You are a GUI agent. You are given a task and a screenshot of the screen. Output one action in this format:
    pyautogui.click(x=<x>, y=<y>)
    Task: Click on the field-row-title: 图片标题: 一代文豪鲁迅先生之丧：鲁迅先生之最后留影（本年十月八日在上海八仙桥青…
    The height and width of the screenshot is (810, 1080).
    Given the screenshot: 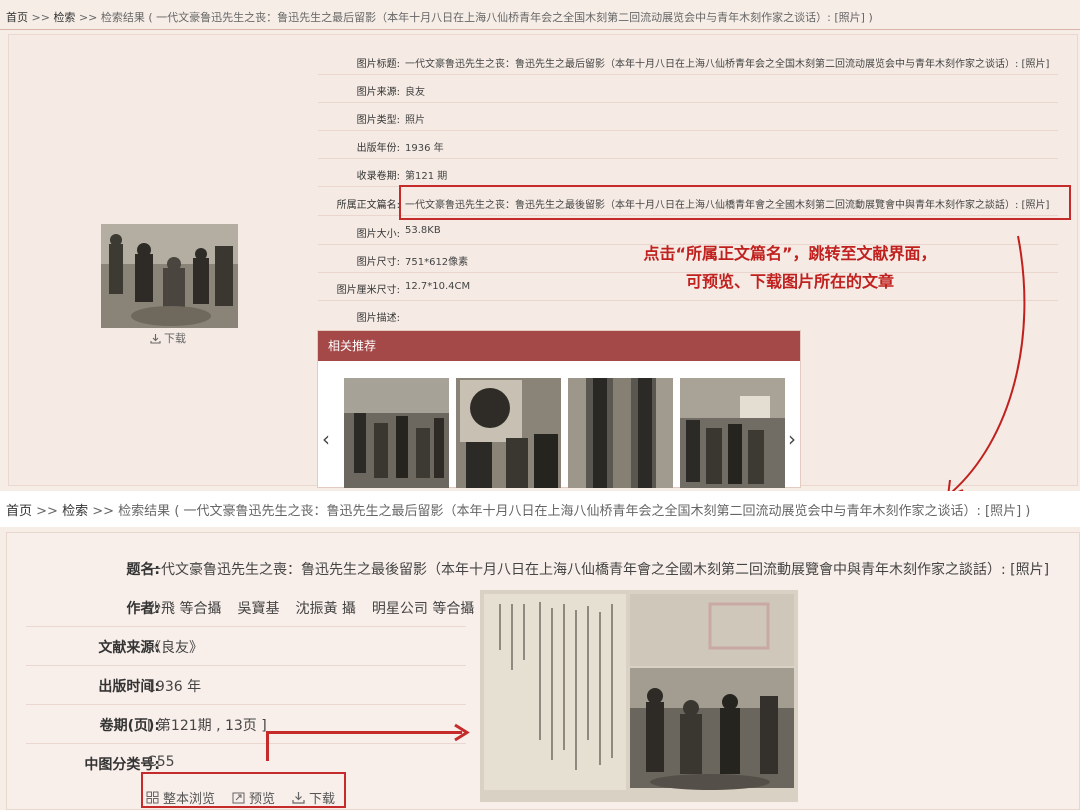 What is the action you would take?
    pyautogui.click(x=688, y=61)
    